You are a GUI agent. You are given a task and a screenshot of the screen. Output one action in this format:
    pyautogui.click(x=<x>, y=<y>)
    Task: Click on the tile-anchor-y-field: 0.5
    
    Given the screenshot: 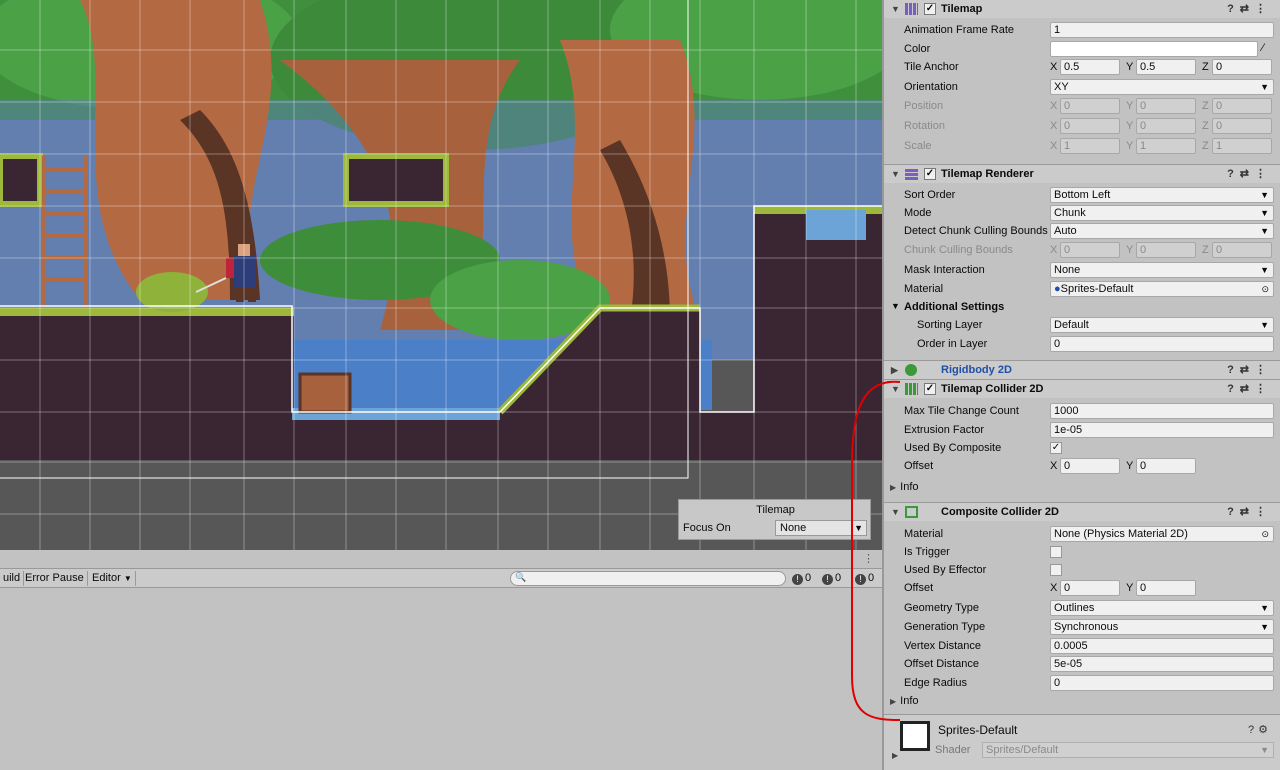 What is the action you would take?
    pyautogui.click(x=1166, y=67)
    